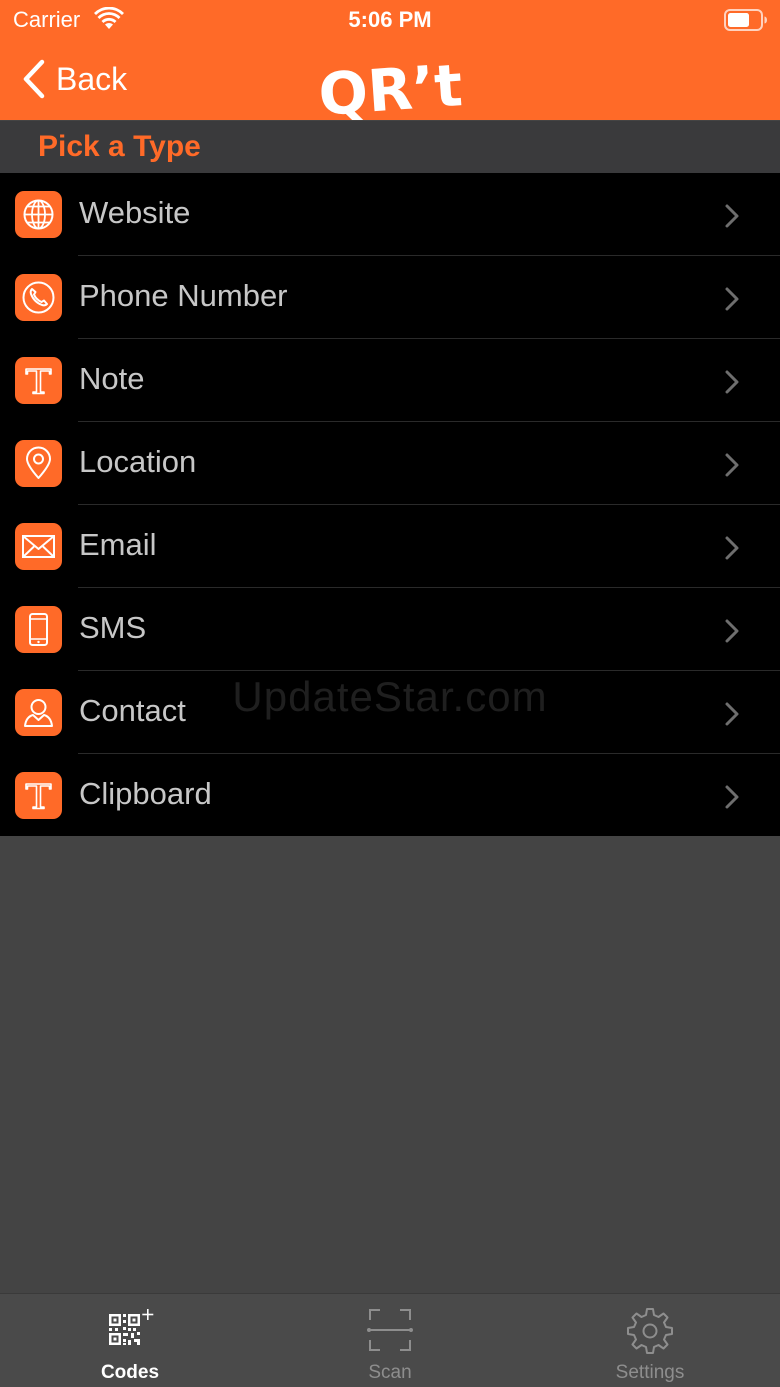 The image size is (780, 1387). I want to click on navigation-bar: Back QR’t, so click(390, 80).